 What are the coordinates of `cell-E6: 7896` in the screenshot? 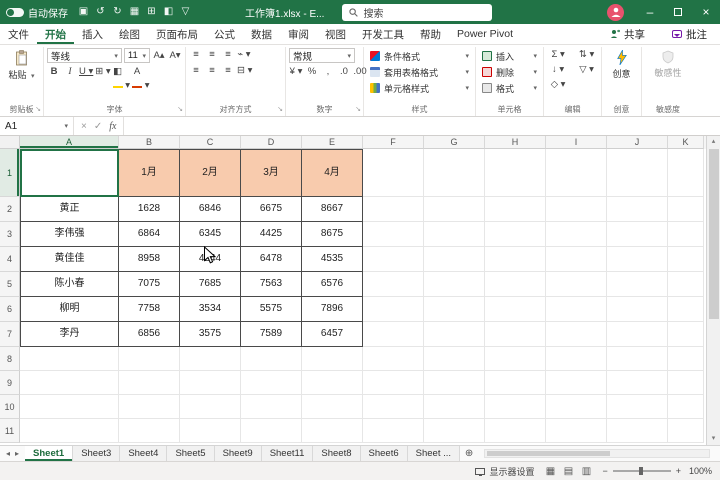 It's located at (332, 309).